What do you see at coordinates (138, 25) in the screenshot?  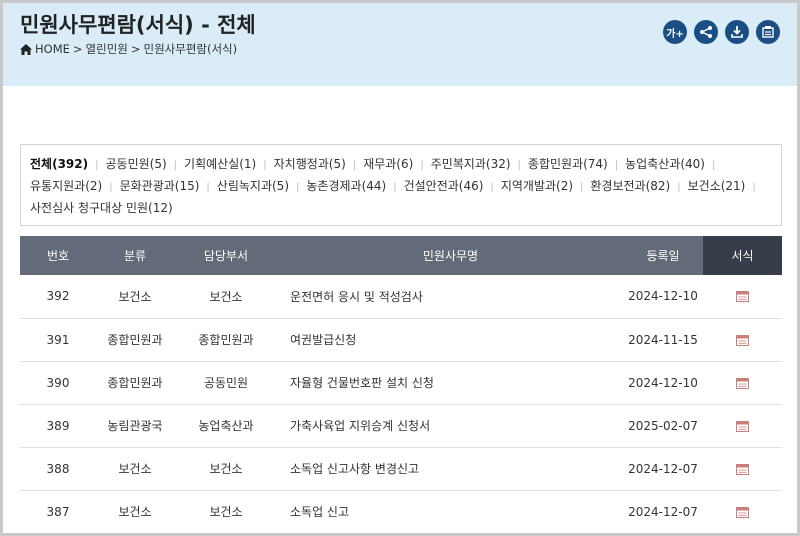 I see `page-title: 민원사무편람(서식) - 전체` at bounding box center [138, 25].